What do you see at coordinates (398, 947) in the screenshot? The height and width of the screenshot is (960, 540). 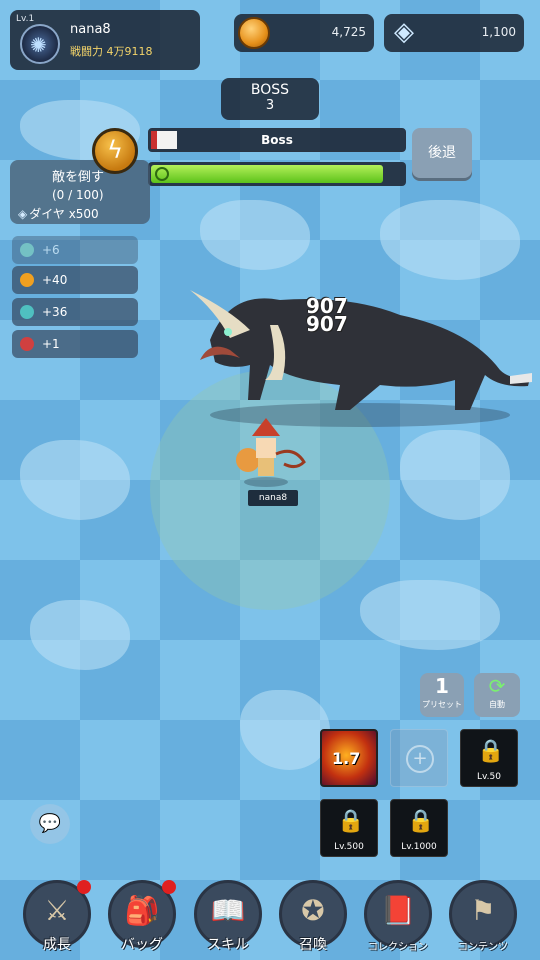 I see `nav-label: コレクション` at bounding box center [398, 947].